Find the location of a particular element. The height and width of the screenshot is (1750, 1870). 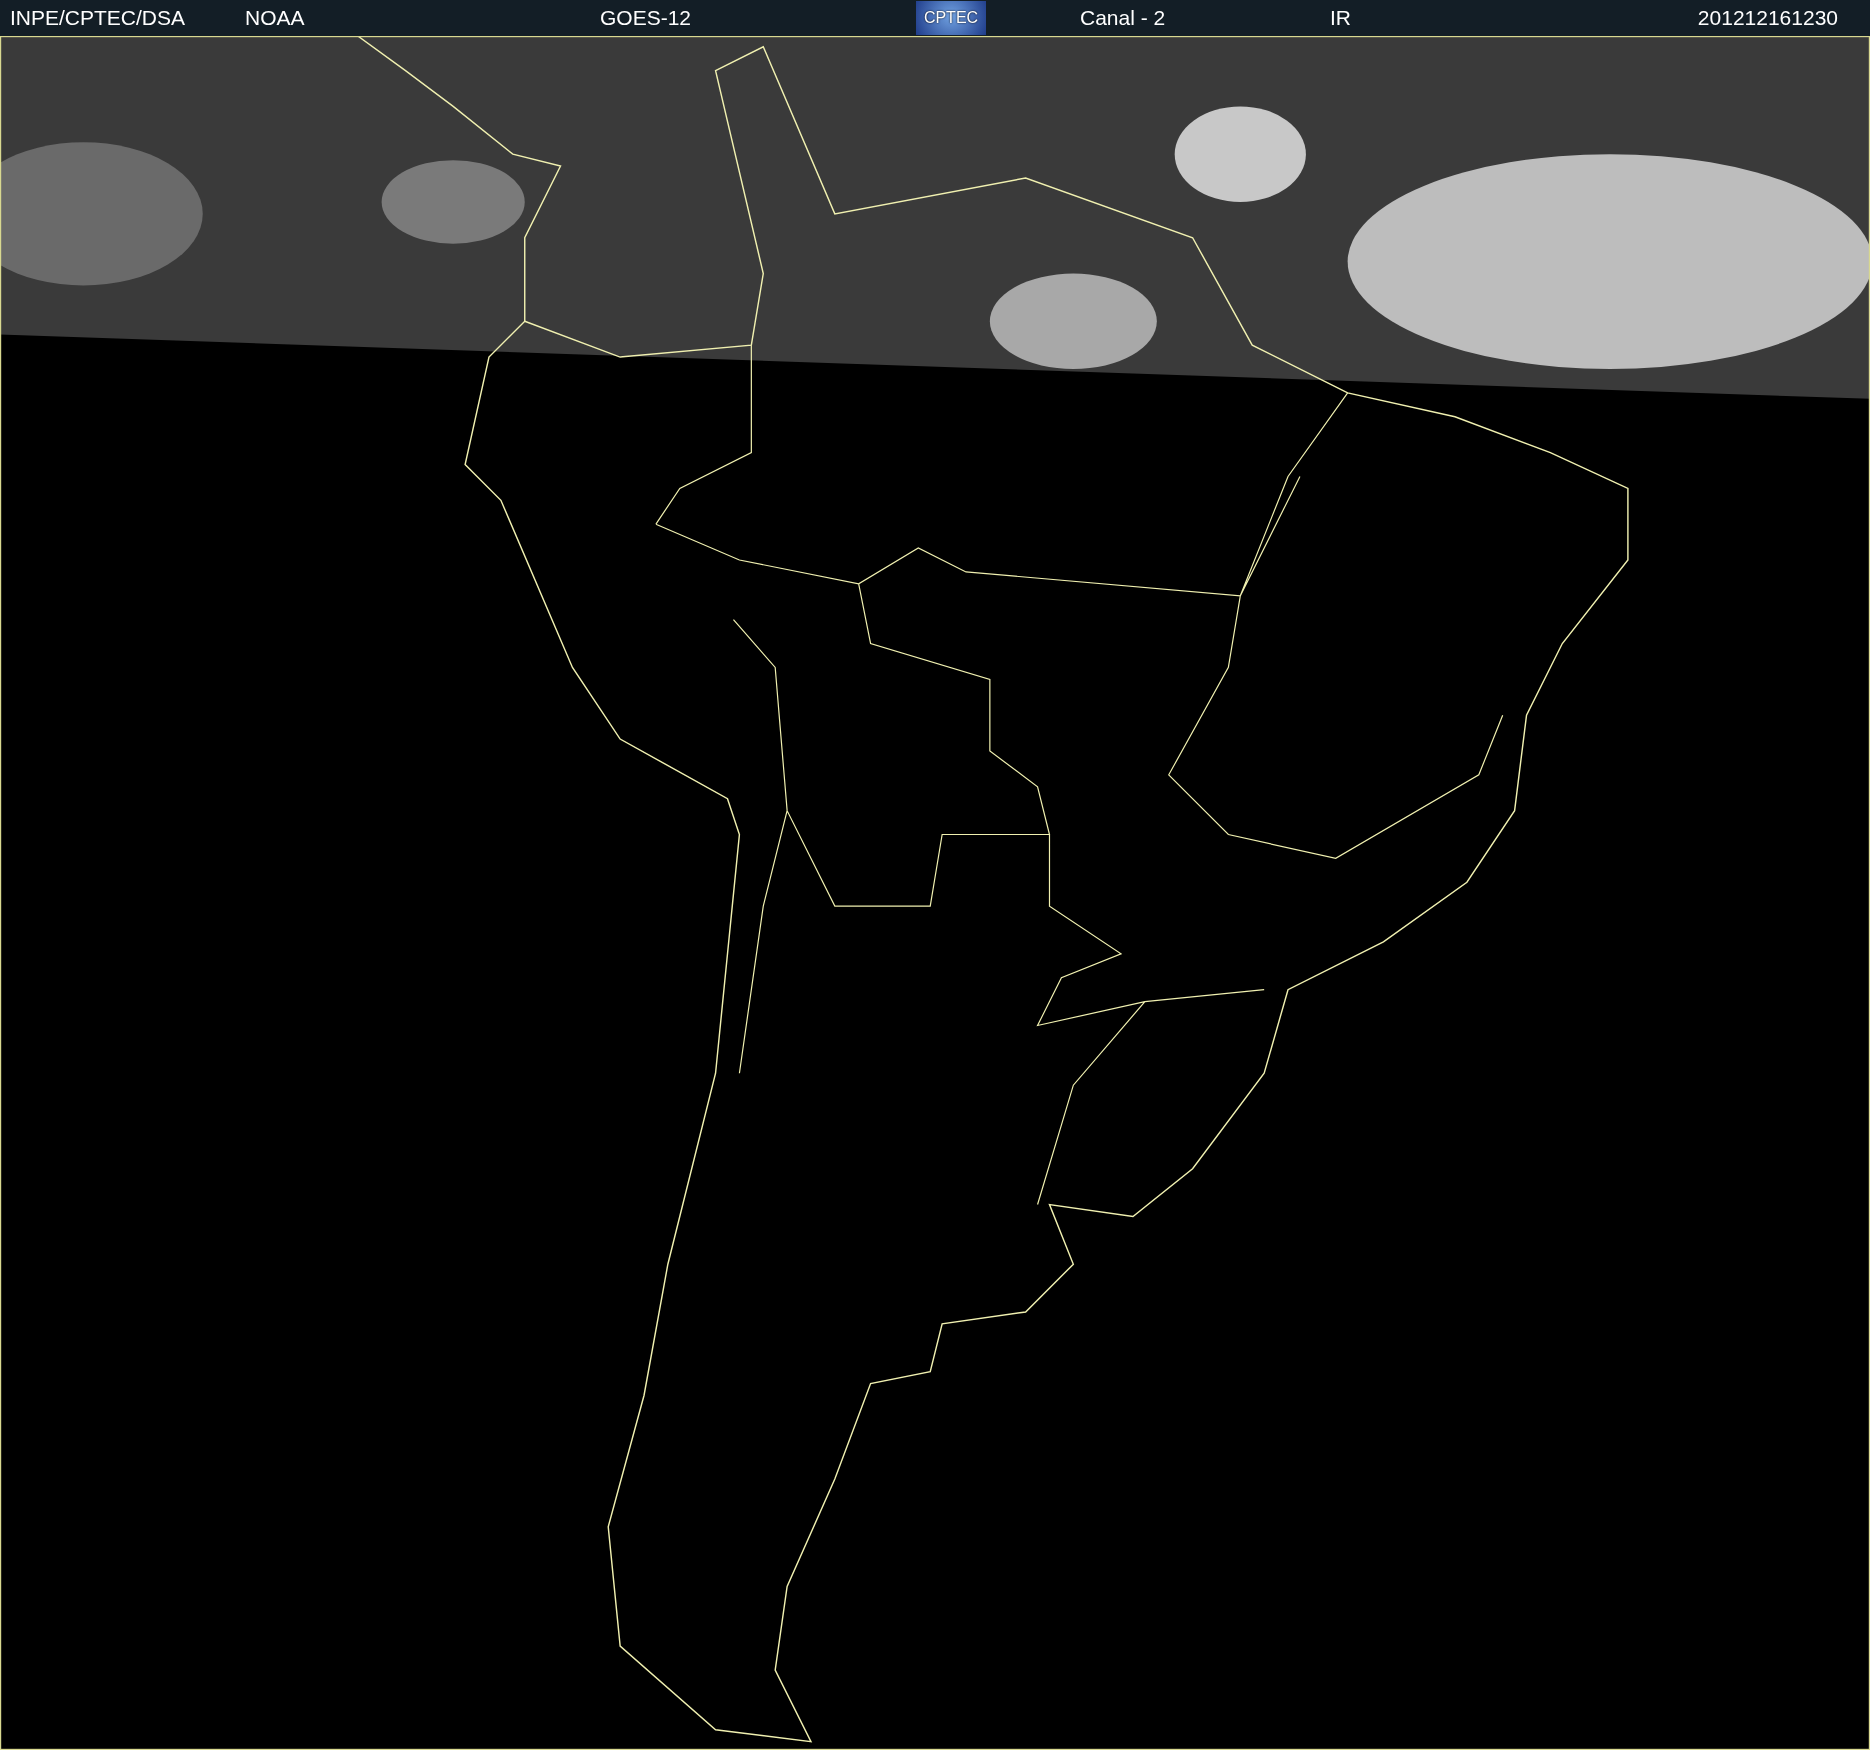

header-label: 201212161230 is located at coordinates (1767, 18).